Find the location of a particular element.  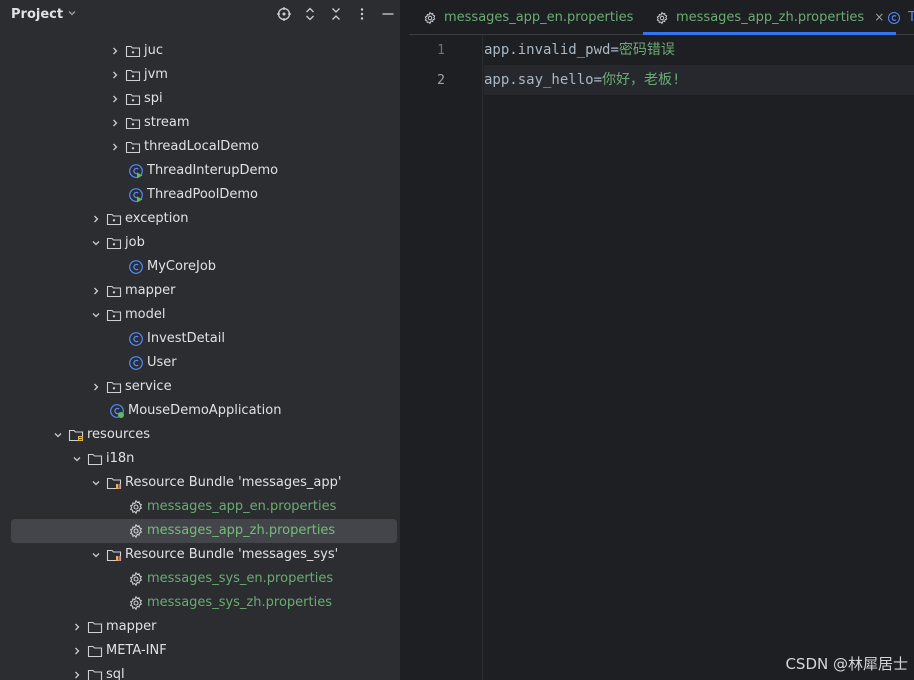

tree-item-label: spi is located at coordinates (153, 98).